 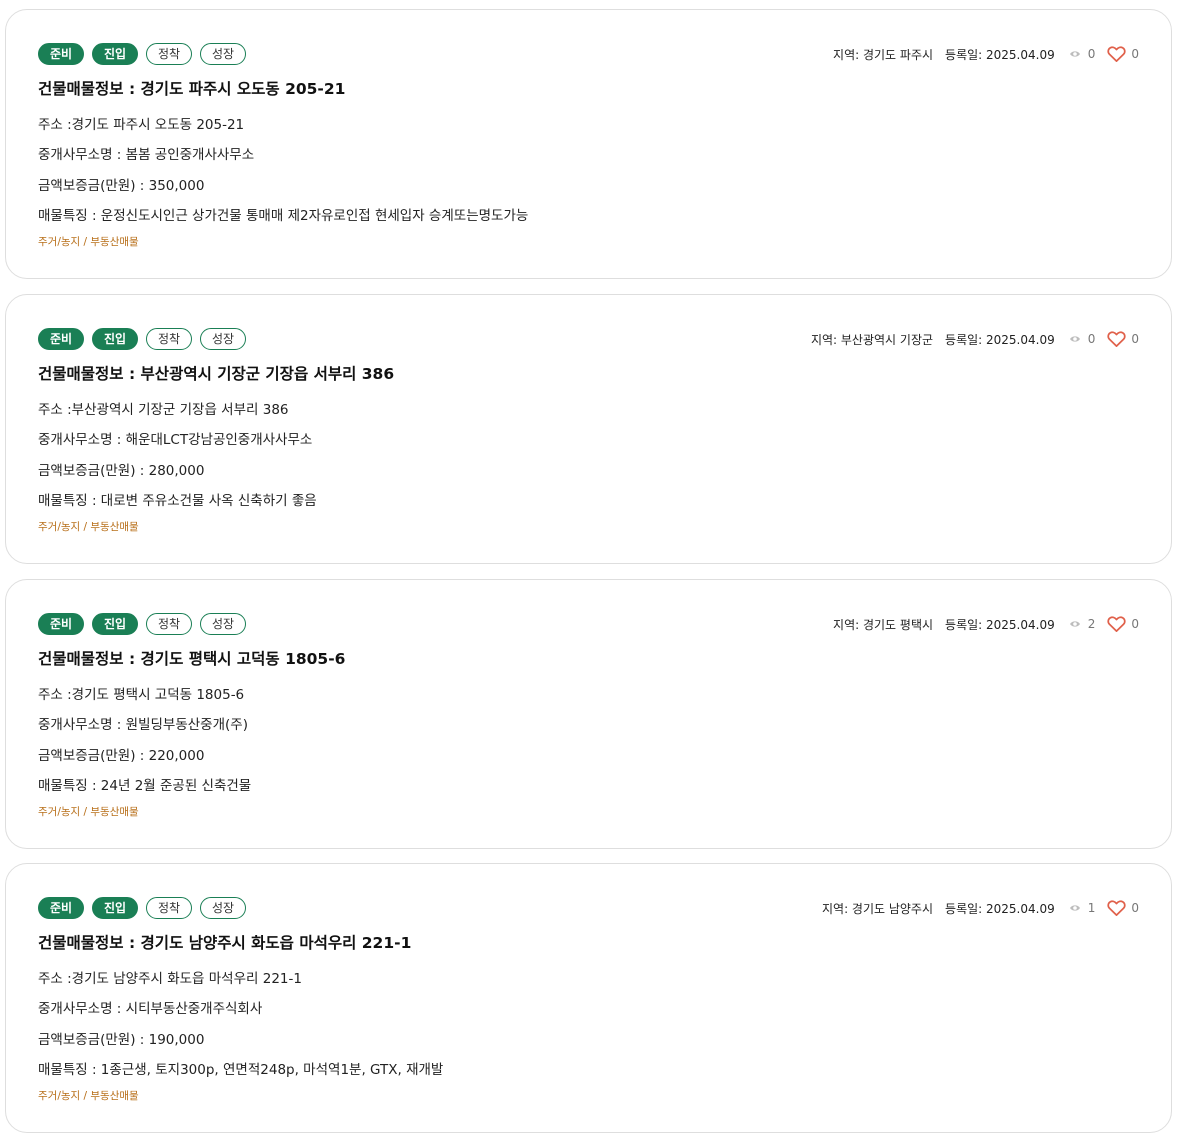 What do you see at coordinates (224, 942) in the screenshot?
I see `listing-title: 건물매물정보 : 경기도 남양주시 화도읍 마석우리 221-1` at bounding box center [224, 942].